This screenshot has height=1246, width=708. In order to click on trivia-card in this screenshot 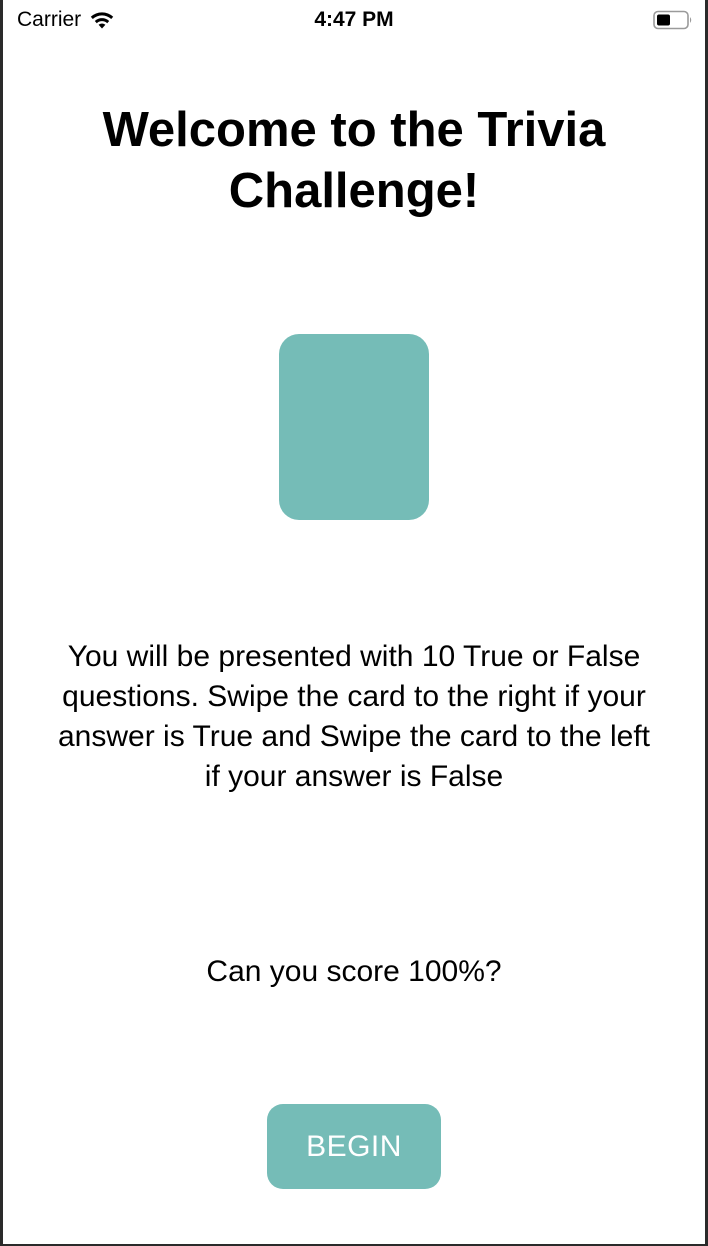, I will do `click(354, 427)`.